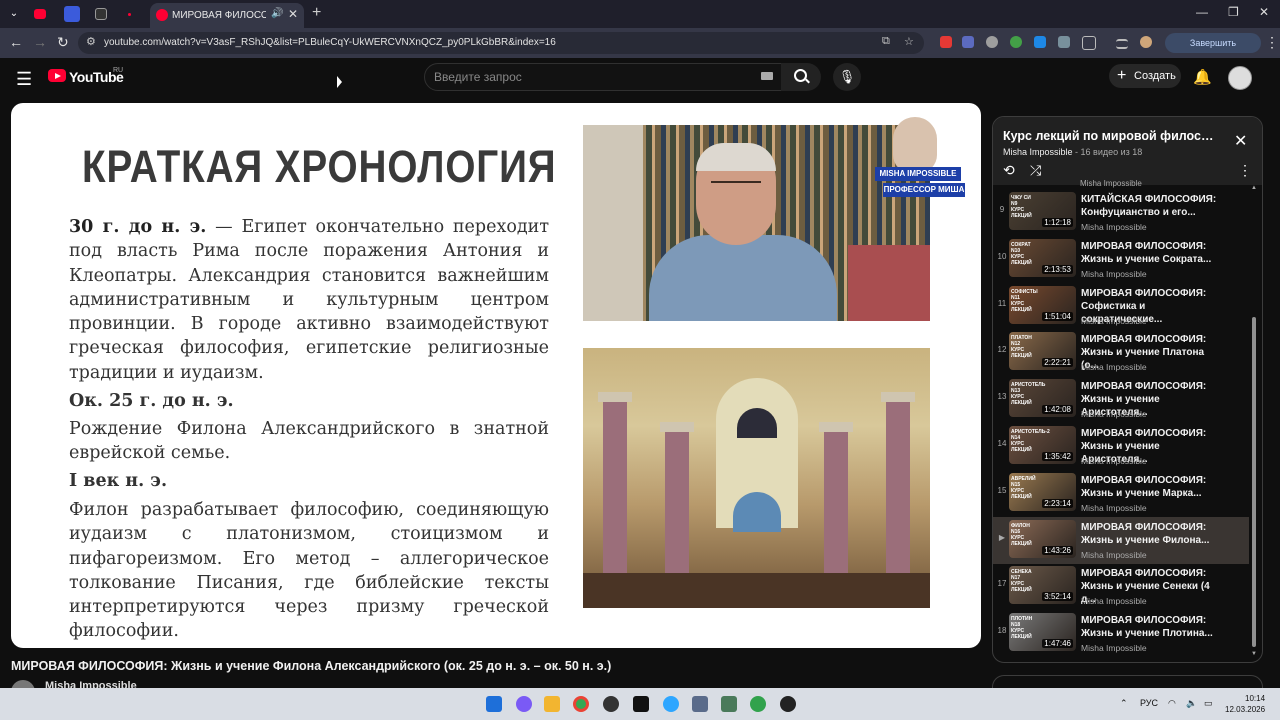  Describe the element at coordinates (277, 13) in the screenshot. I see `audio-playing-icon: 🔊` at that location.